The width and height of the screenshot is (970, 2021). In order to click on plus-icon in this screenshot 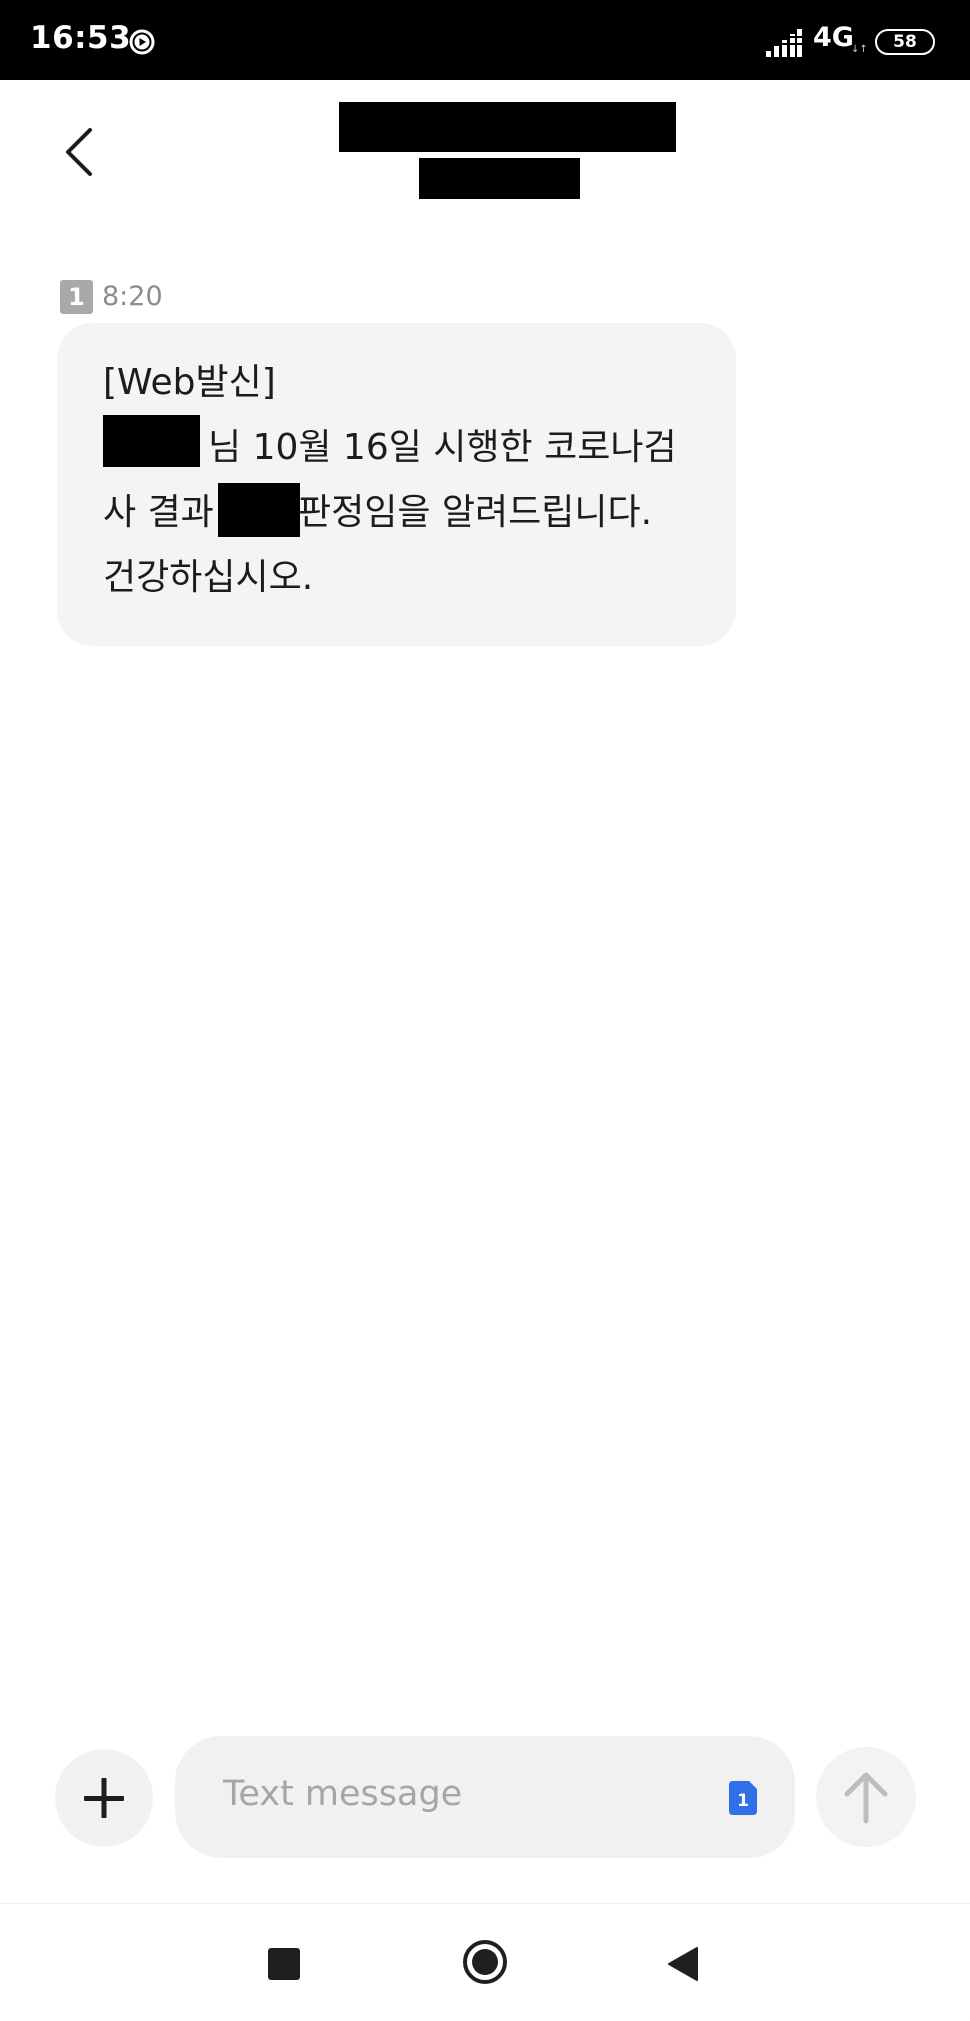, I will do `click(104, 1798)`.